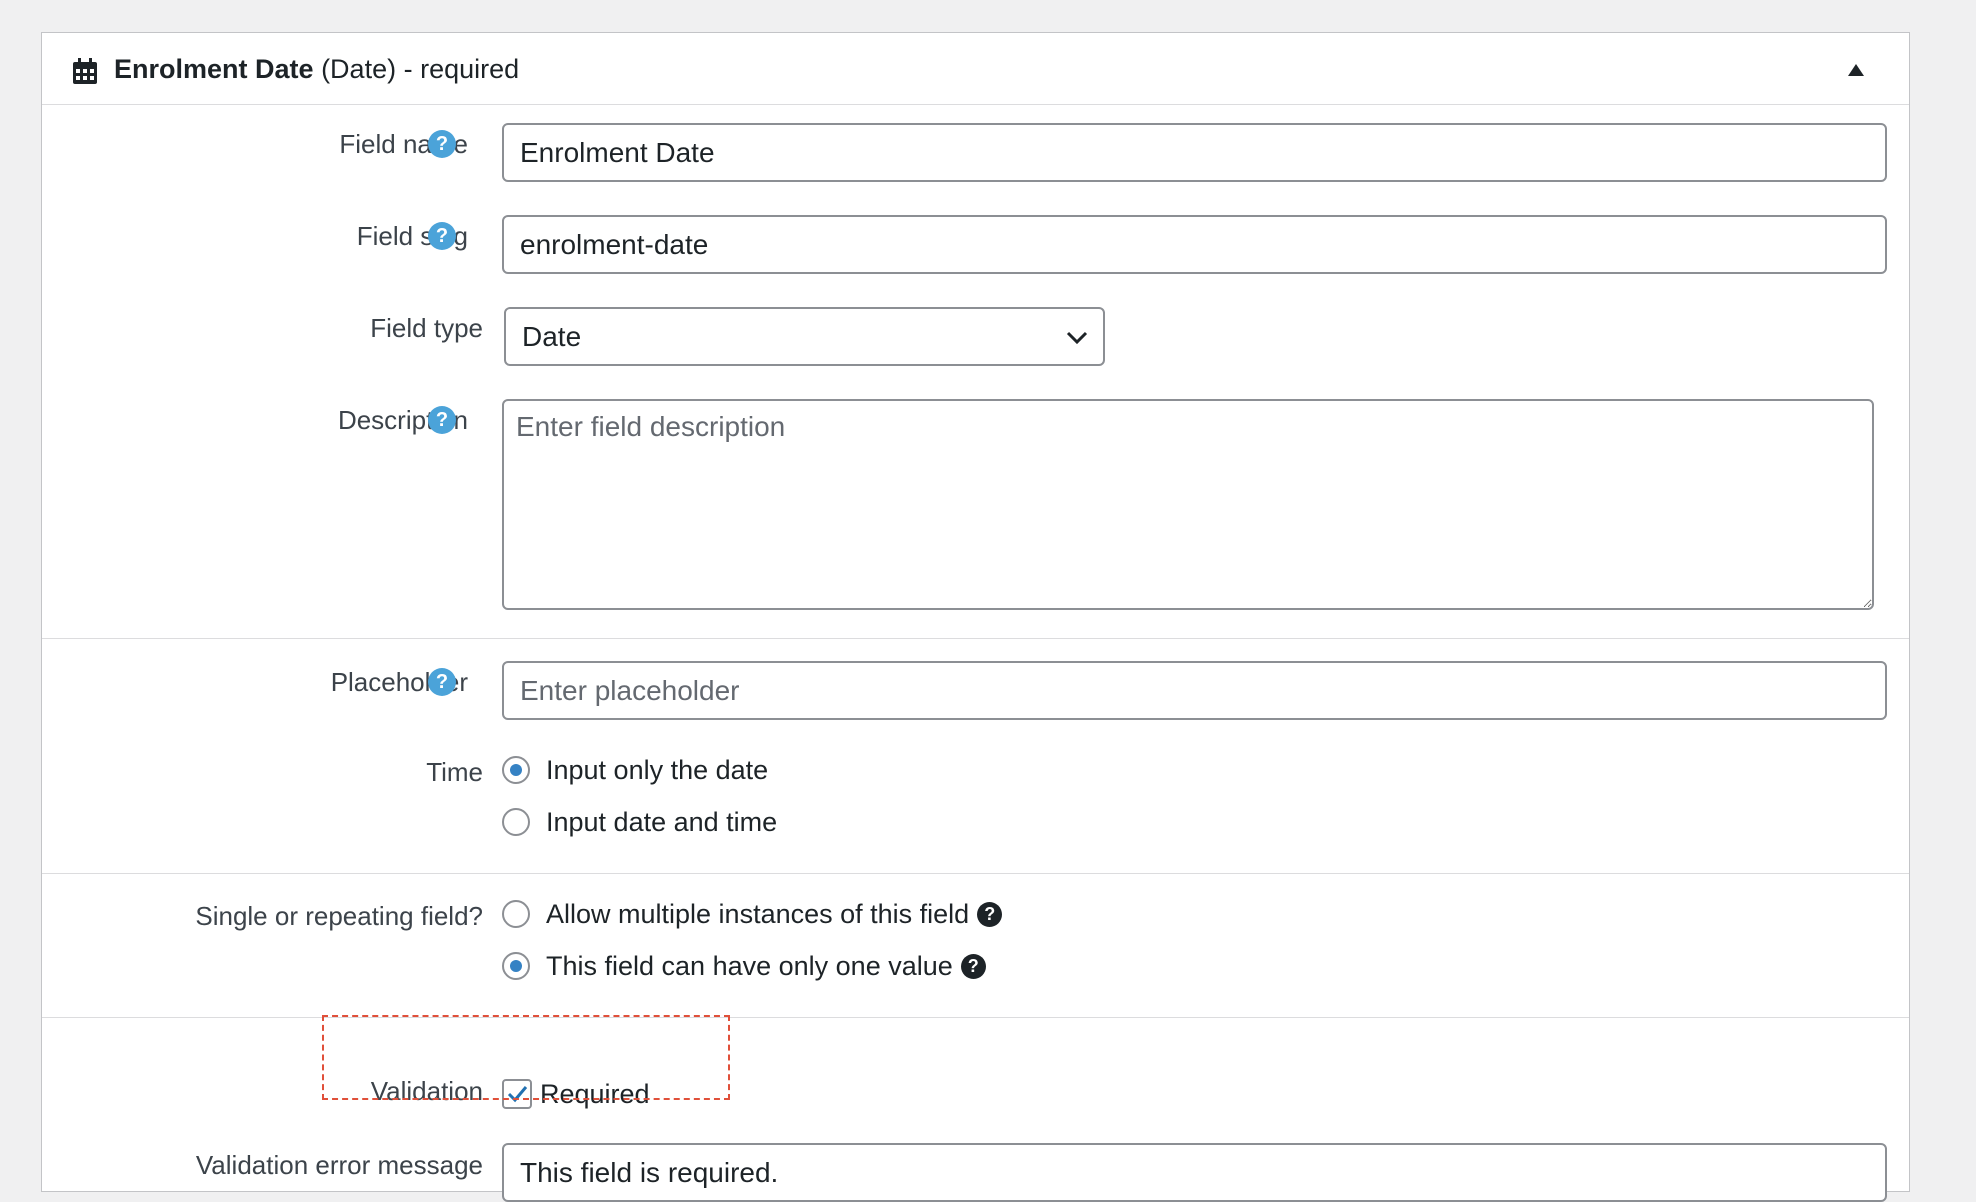 Image resolution: width=1976 pixels, height=1202 pixels. Describe the element at coordinates (657, 770) in the screenshot. I see `radio-label: Input only the date` at that location.